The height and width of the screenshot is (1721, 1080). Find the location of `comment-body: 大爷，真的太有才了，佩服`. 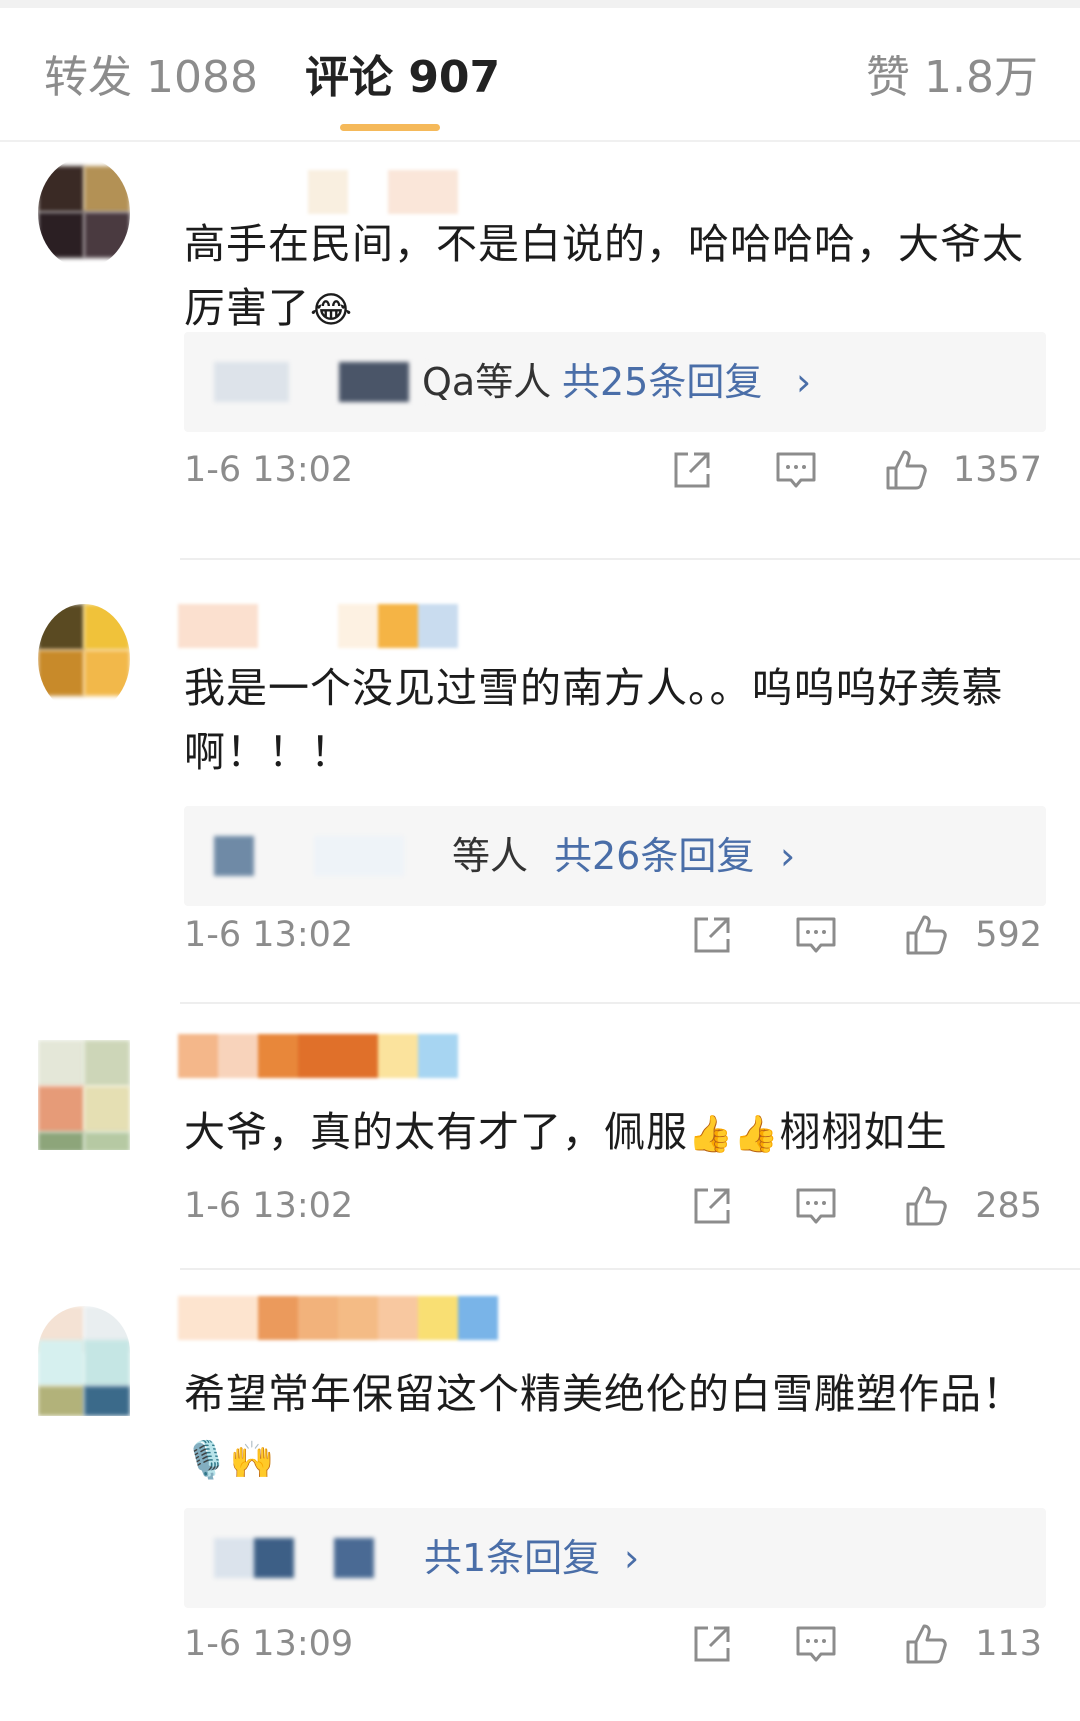

comment-body: 大爷，真的太有才了，佩服 is located at coordinates (436, 1132).